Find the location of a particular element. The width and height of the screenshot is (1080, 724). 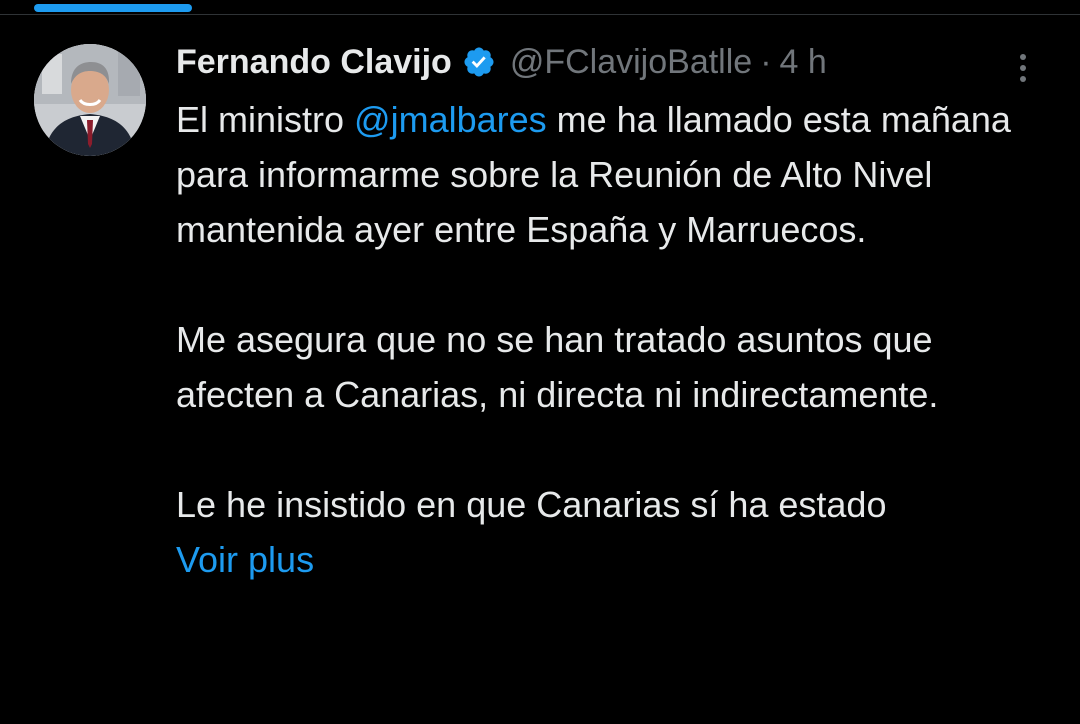

text-segment: El ministro is located at coordinates (265, 119).